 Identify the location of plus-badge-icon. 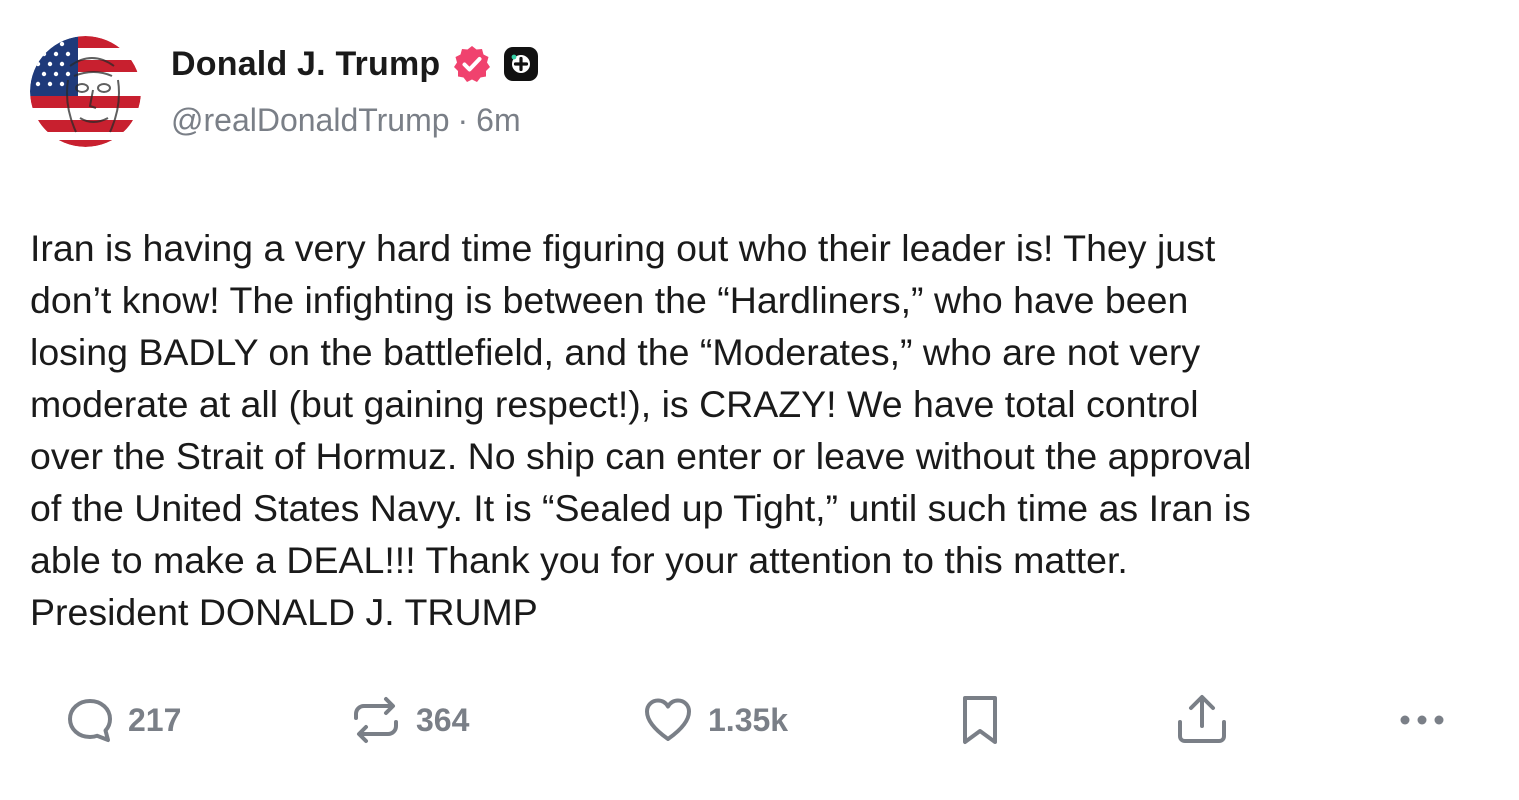
(521, 64).